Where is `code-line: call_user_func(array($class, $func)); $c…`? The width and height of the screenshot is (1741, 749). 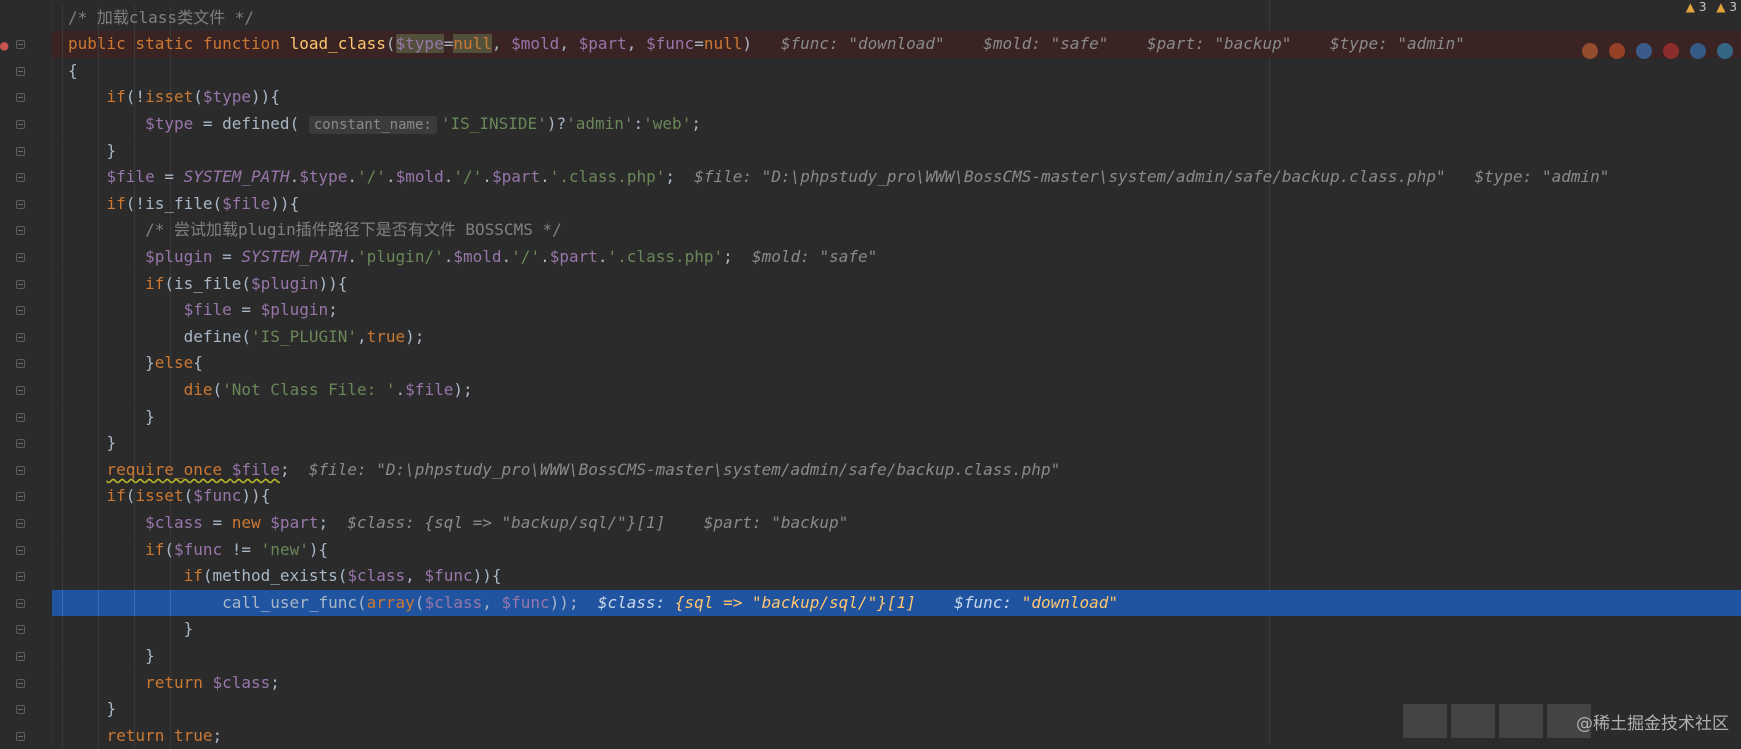
code-line: call_user_func(array($class, $func)); $c… is located at coordinates (896, 603).